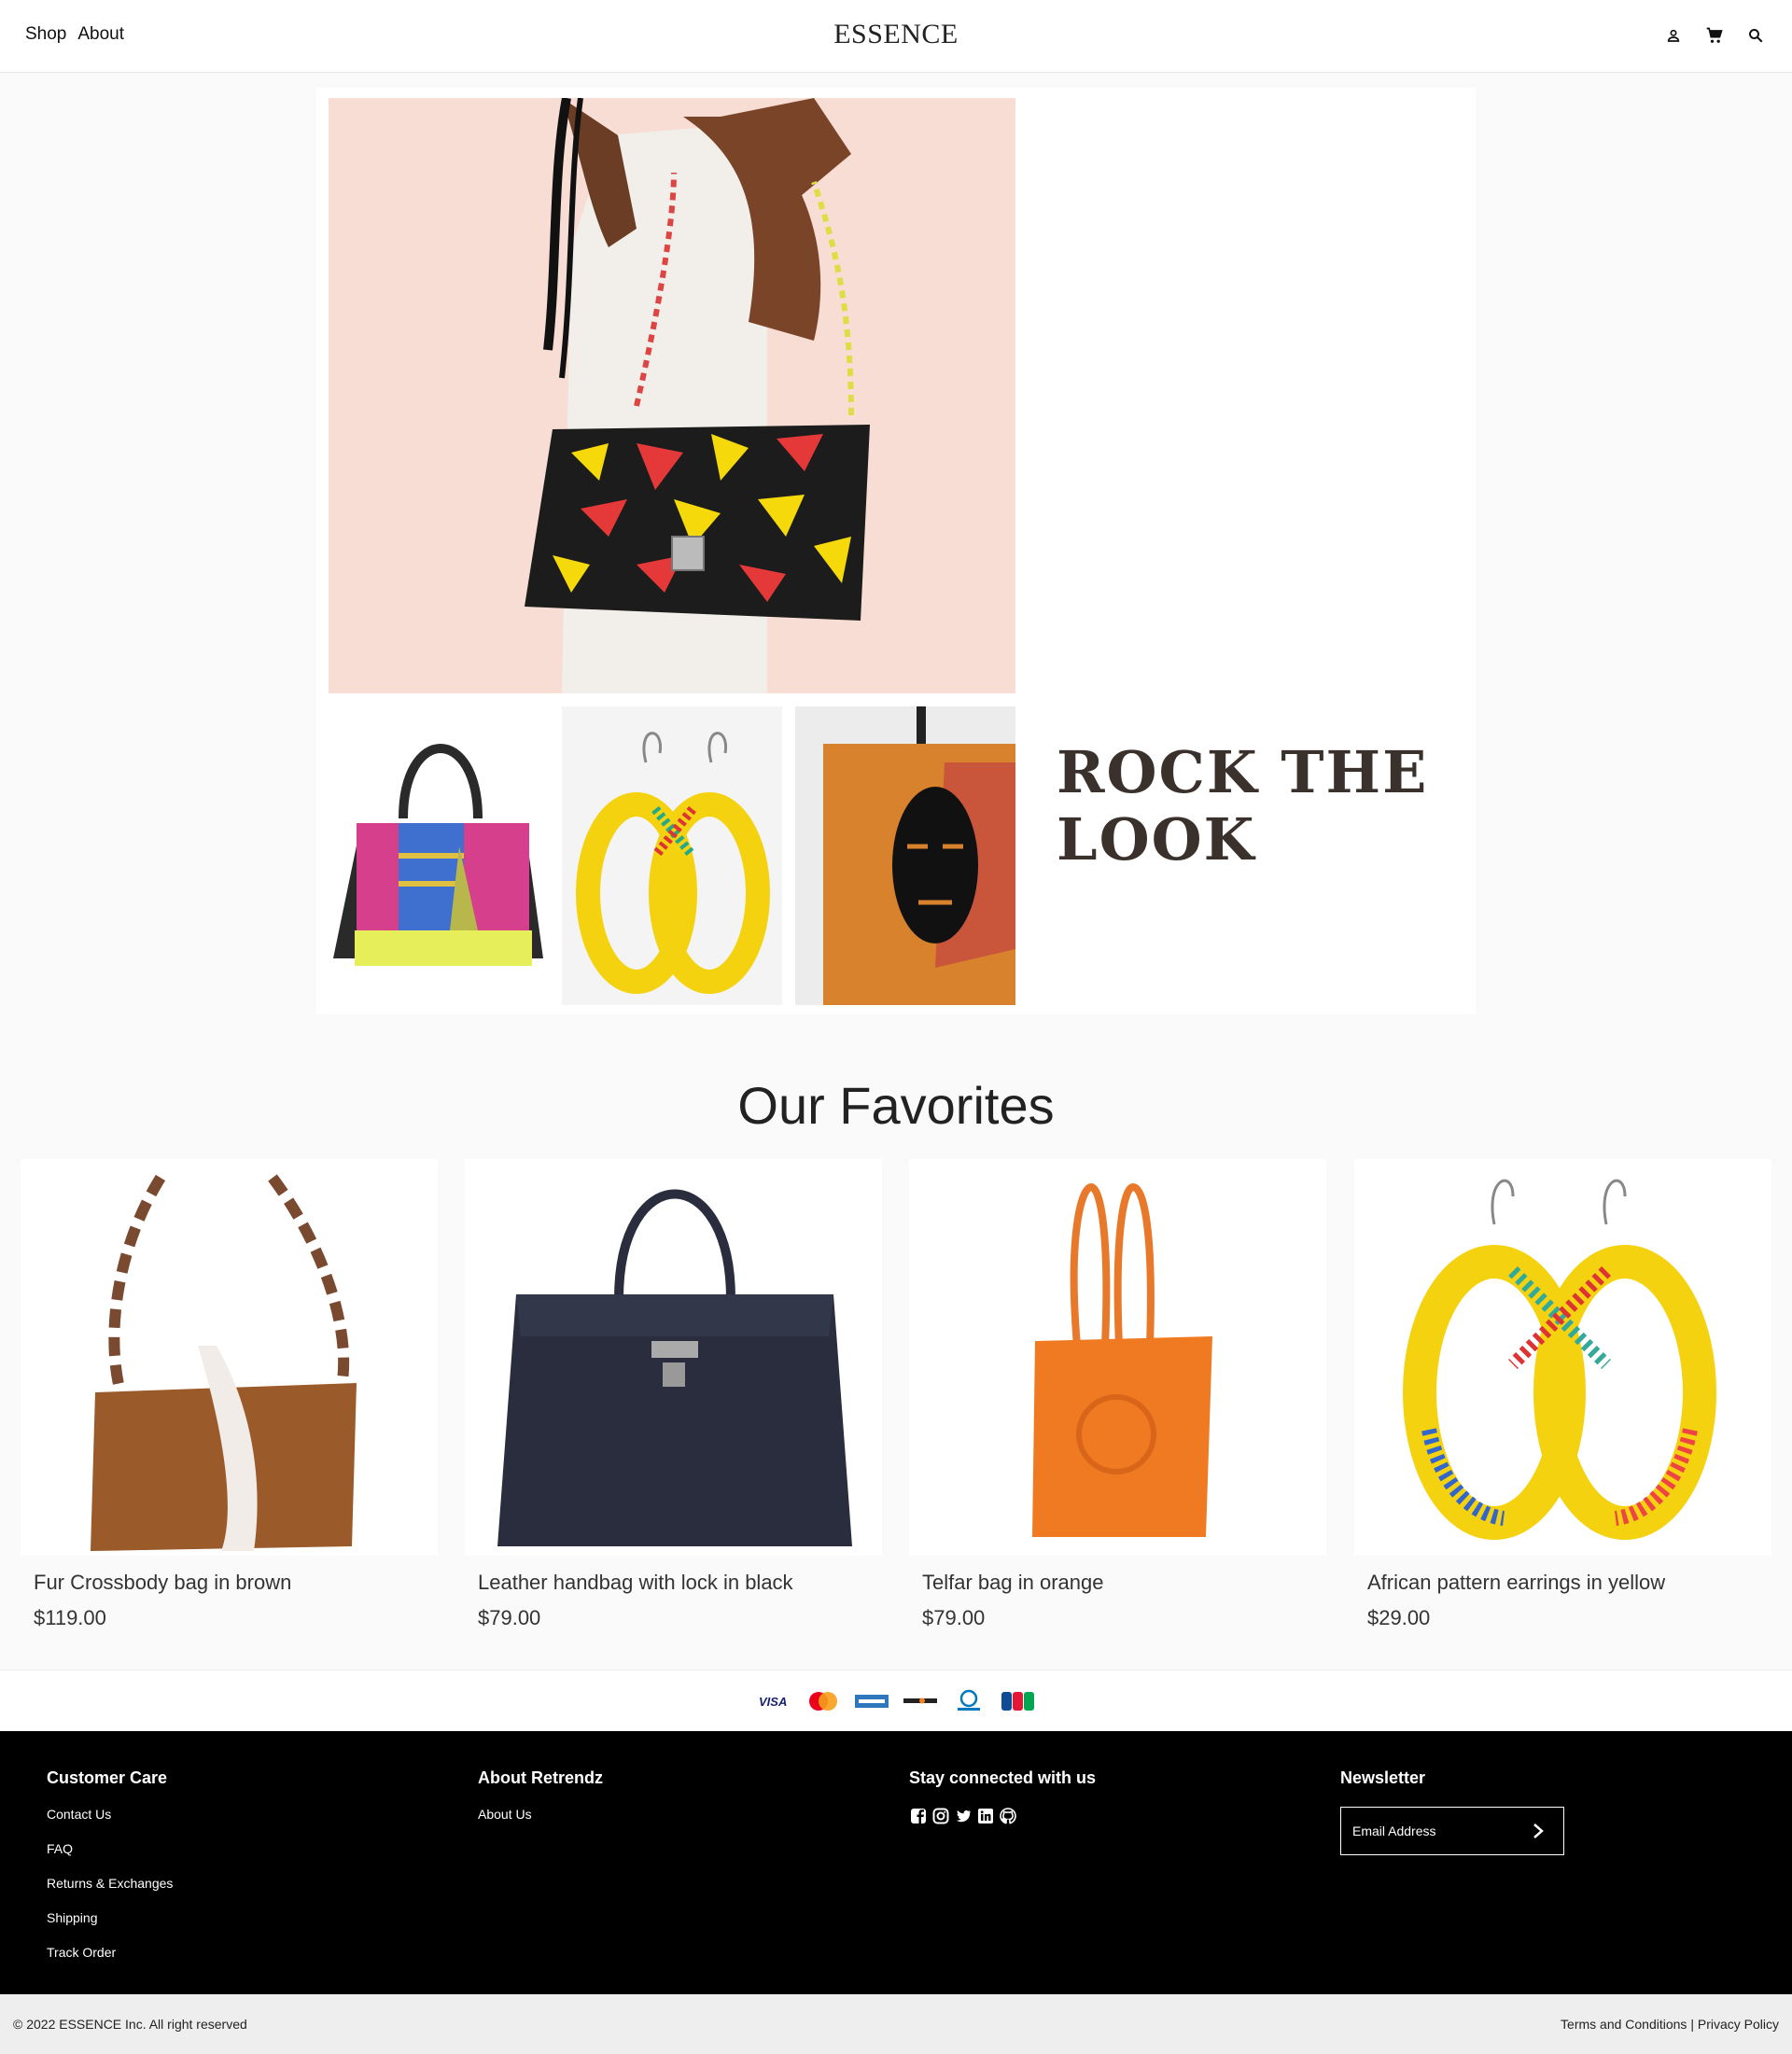  I want to click on header-actions, so click(1714, 35).